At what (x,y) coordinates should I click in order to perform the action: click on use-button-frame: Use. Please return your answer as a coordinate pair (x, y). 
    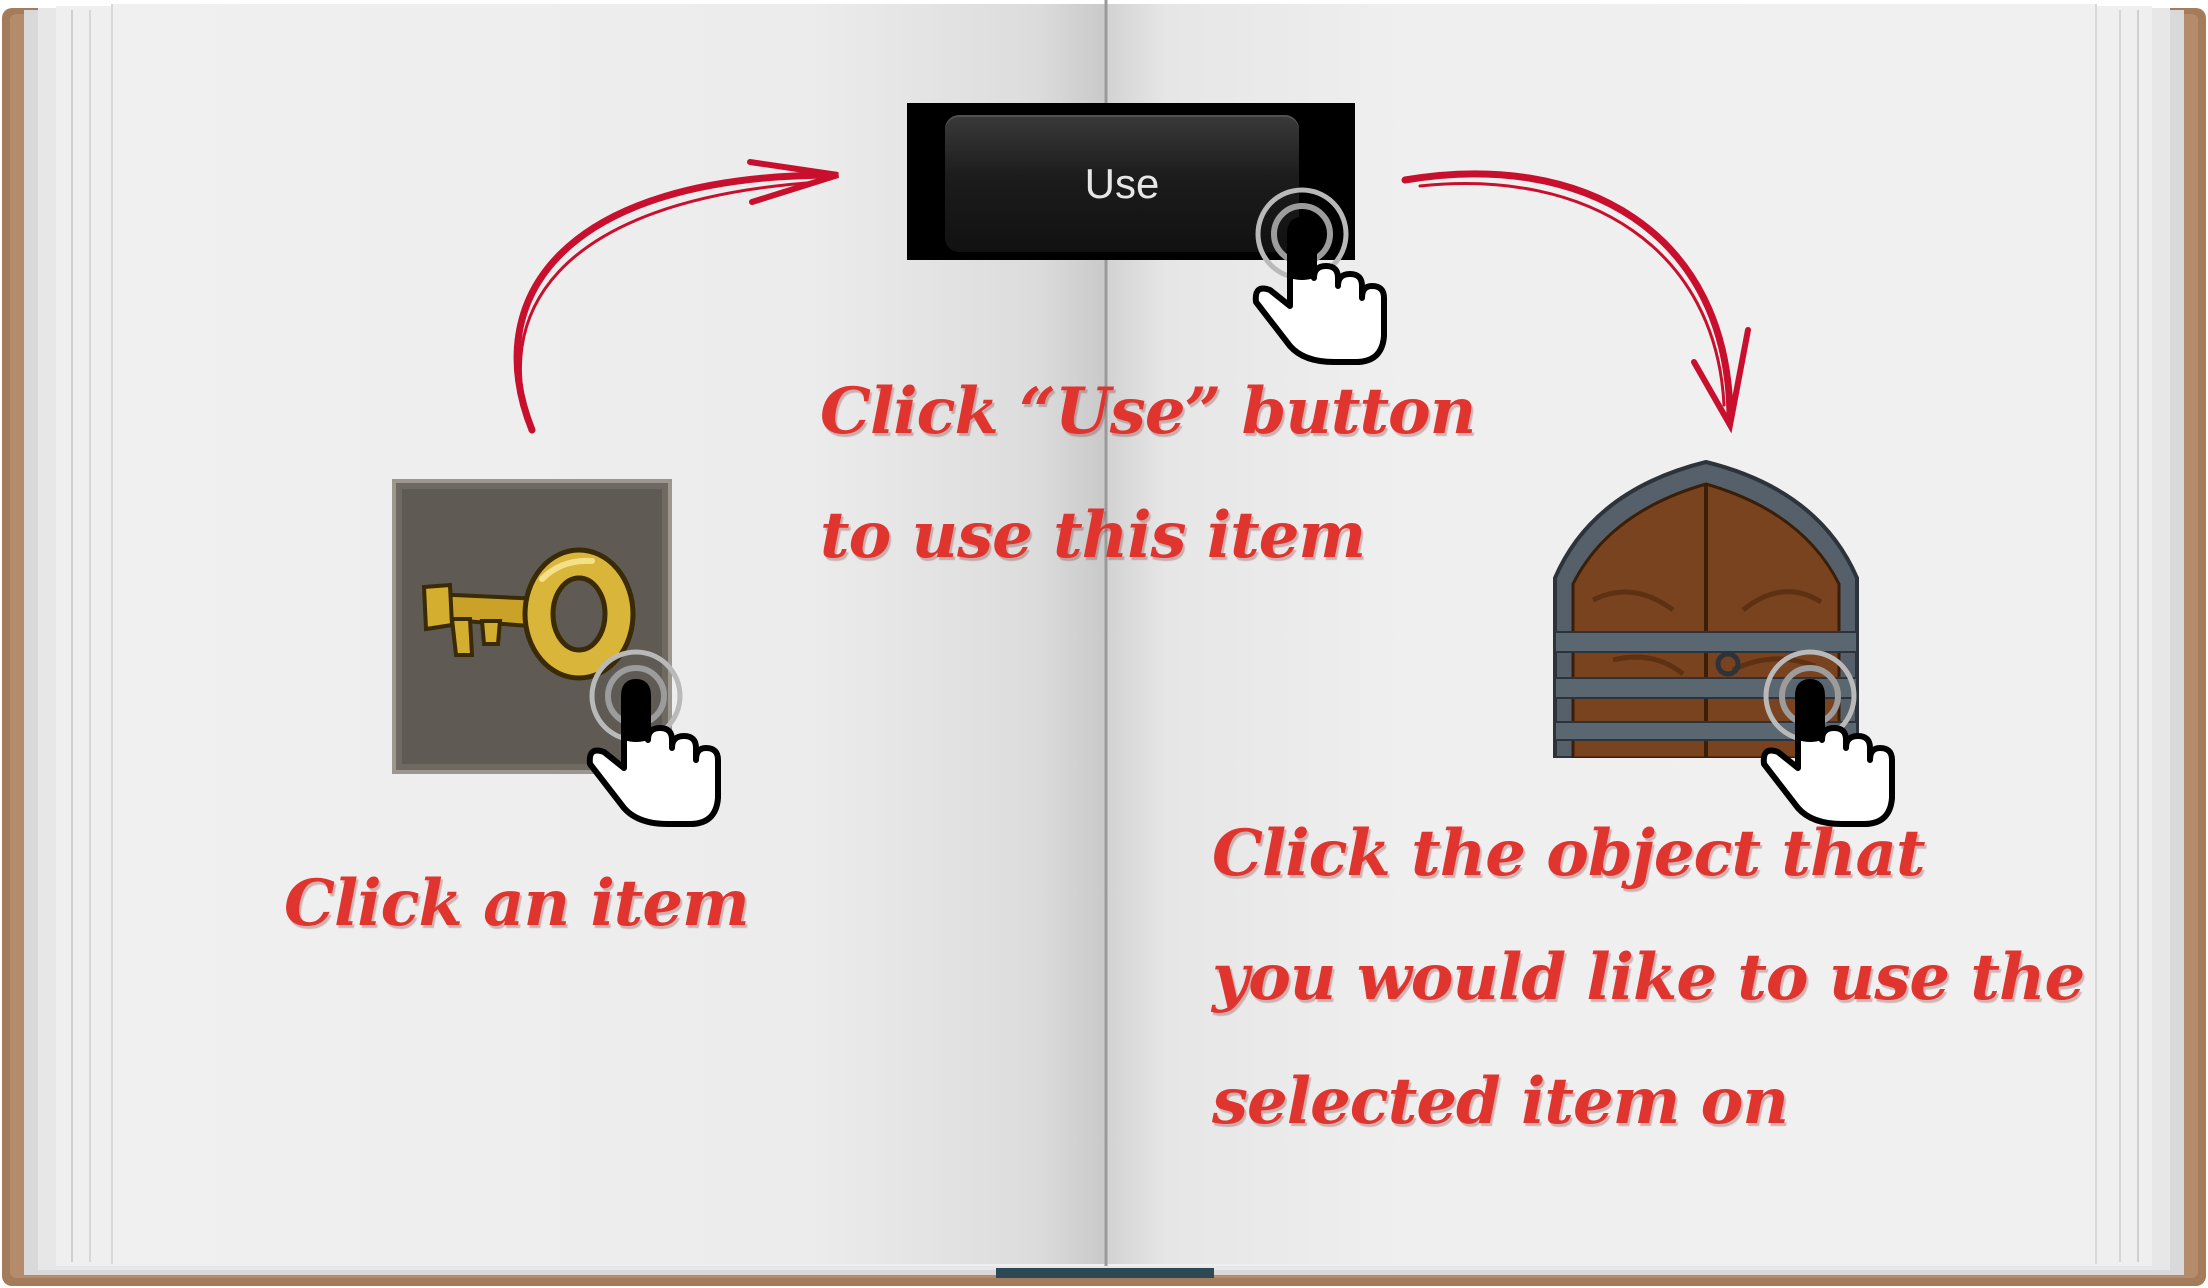
    Looking at the image, I should click on (1131, 181).